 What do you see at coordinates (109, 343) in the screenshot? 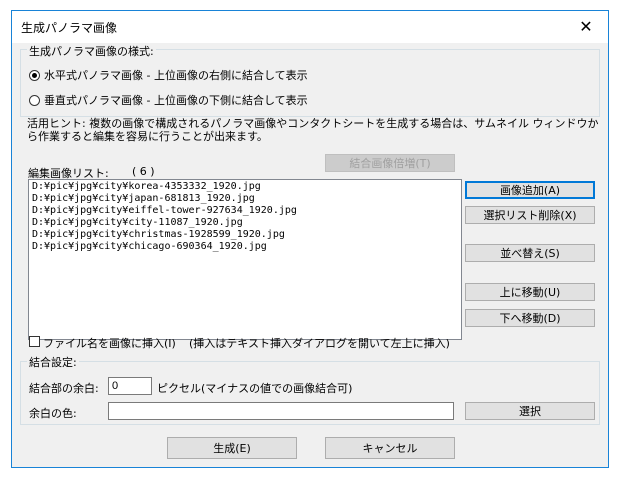
I see `insert-filename-label: ファイル名を画像に挿入(I)` at bounding box center [109, 343].